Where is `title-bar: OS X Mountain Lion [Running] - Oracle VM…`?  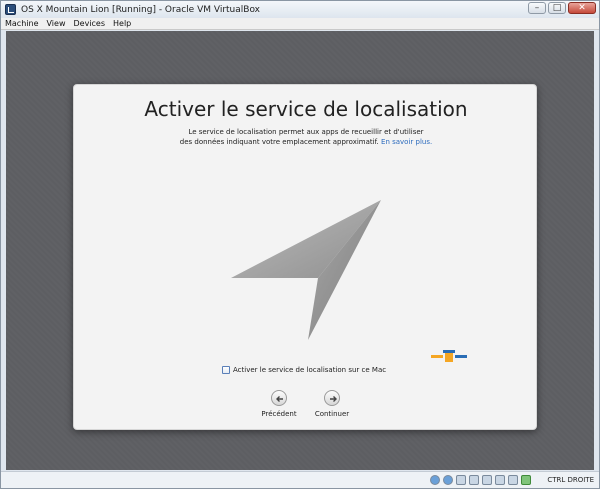
title-bar: OS X Mountain Lion [Running] - Oracle VM… is located at coordinates (300, 9).